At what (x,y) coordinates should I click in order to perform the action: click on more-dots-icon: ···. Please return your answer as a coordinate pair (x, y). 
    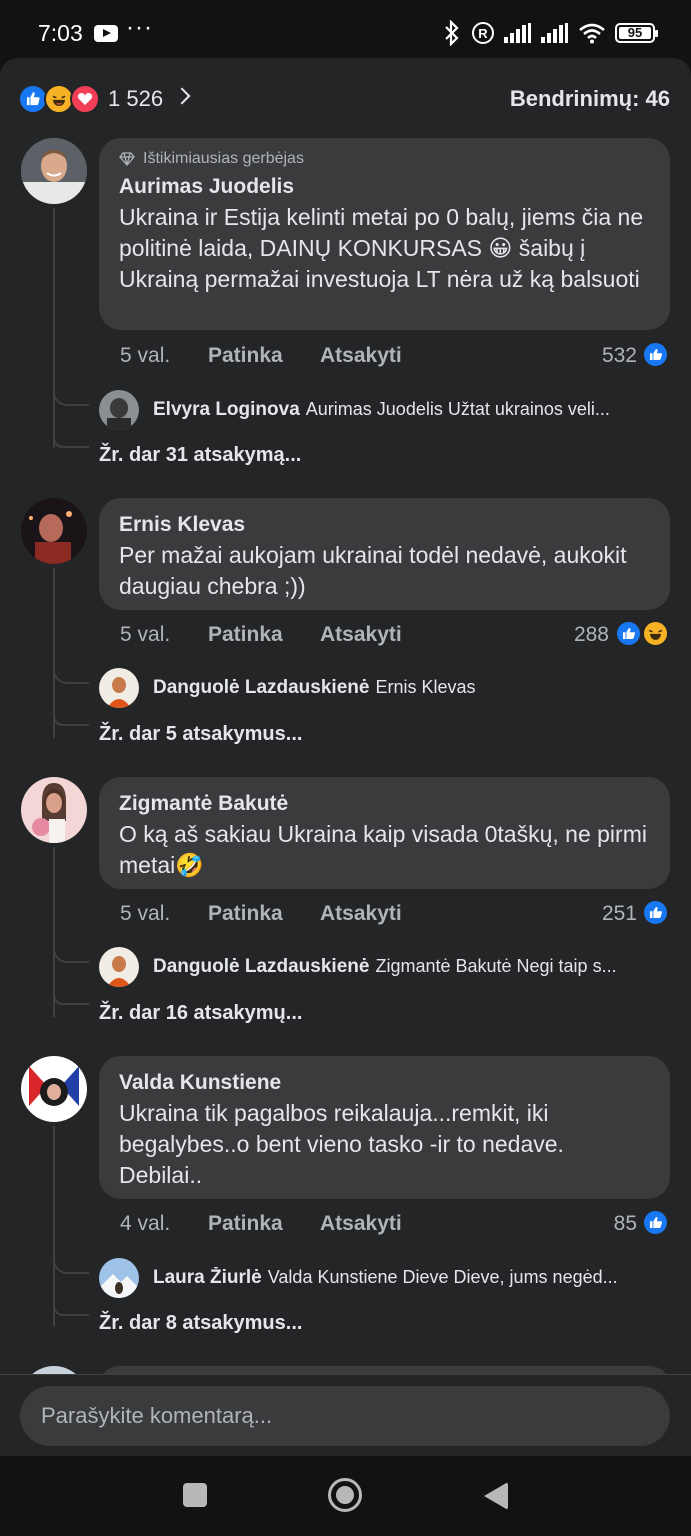
    Looking at the image, I should click on (139, 27).